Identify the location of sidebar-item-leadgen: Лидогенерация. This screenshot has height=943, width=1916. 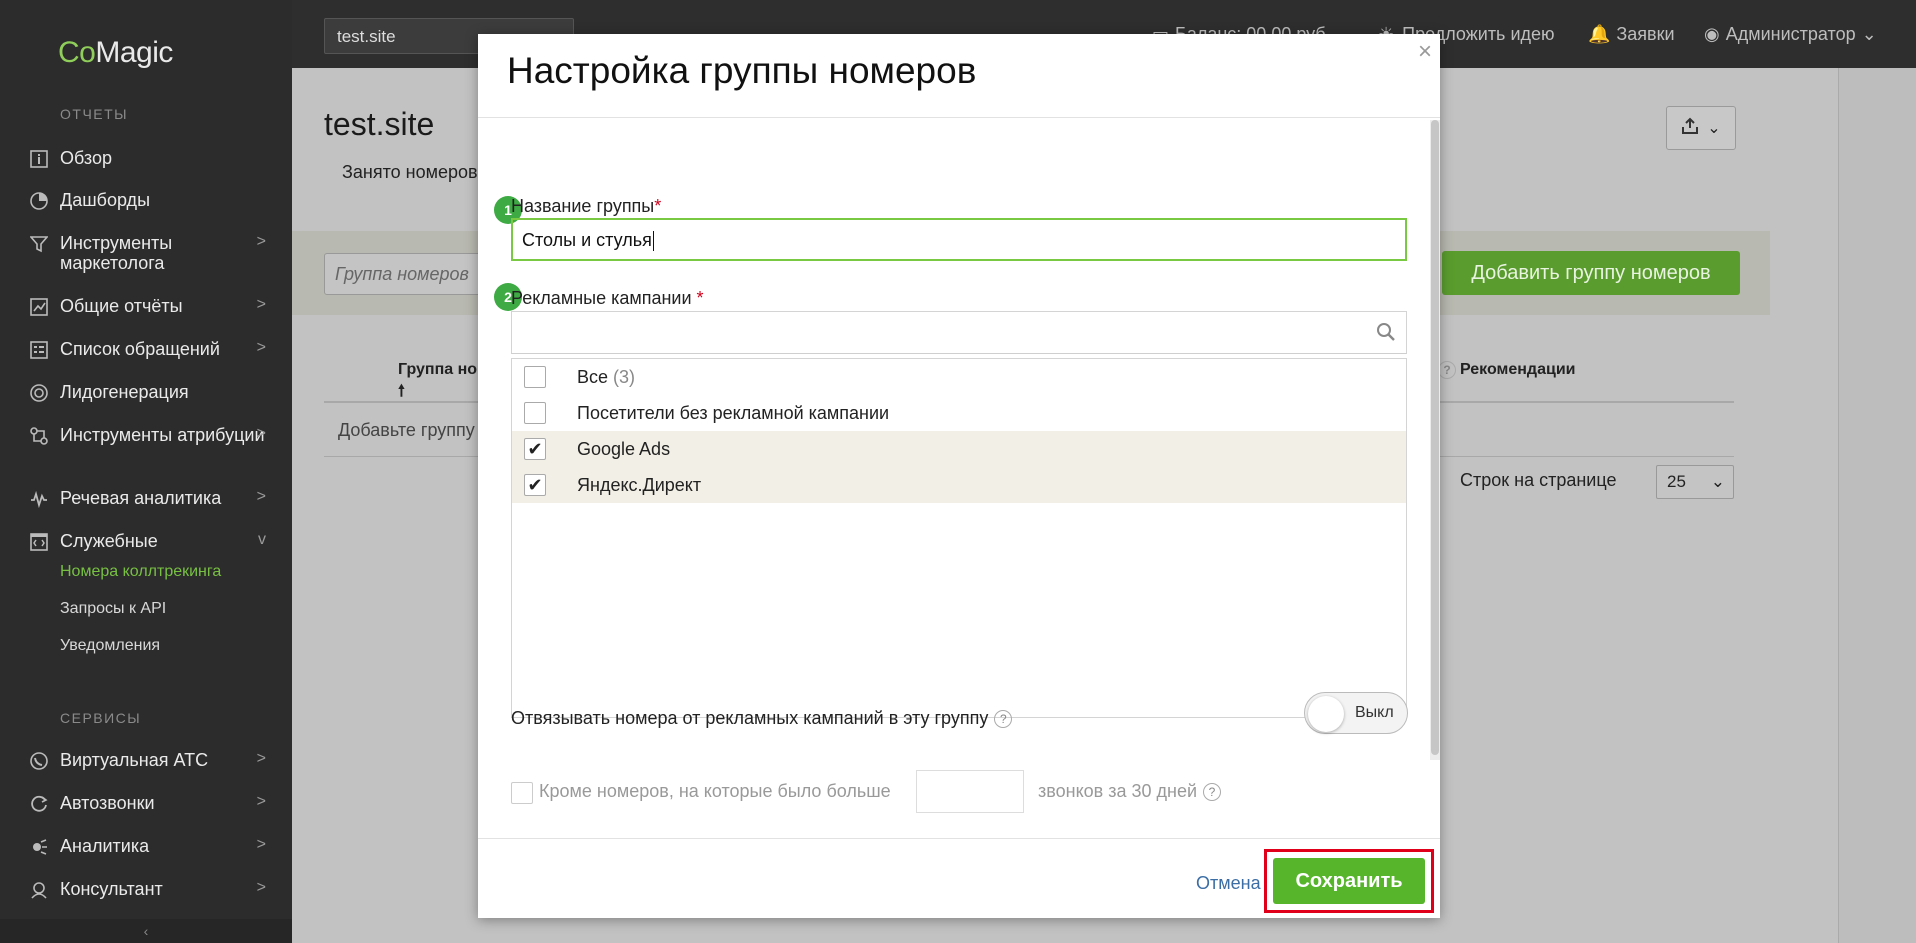
(151, 393).